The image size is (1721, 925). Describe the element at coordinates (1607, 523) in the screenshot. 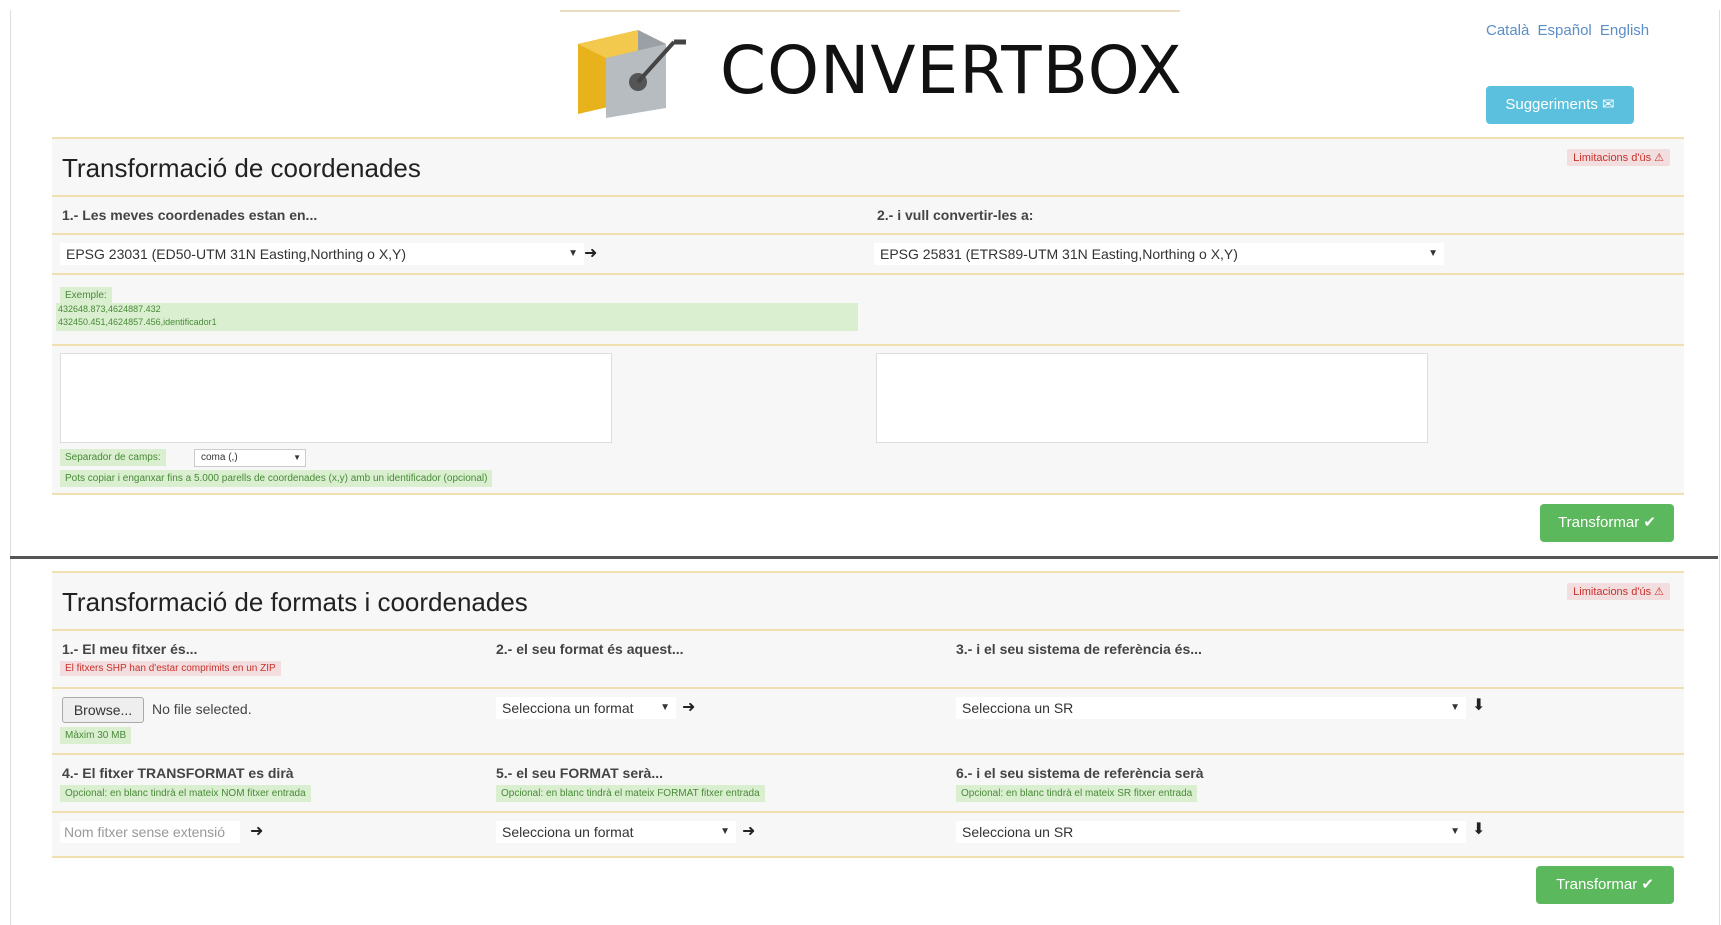

I see `transform-coordinates-button: Transformar ✔` at that location.